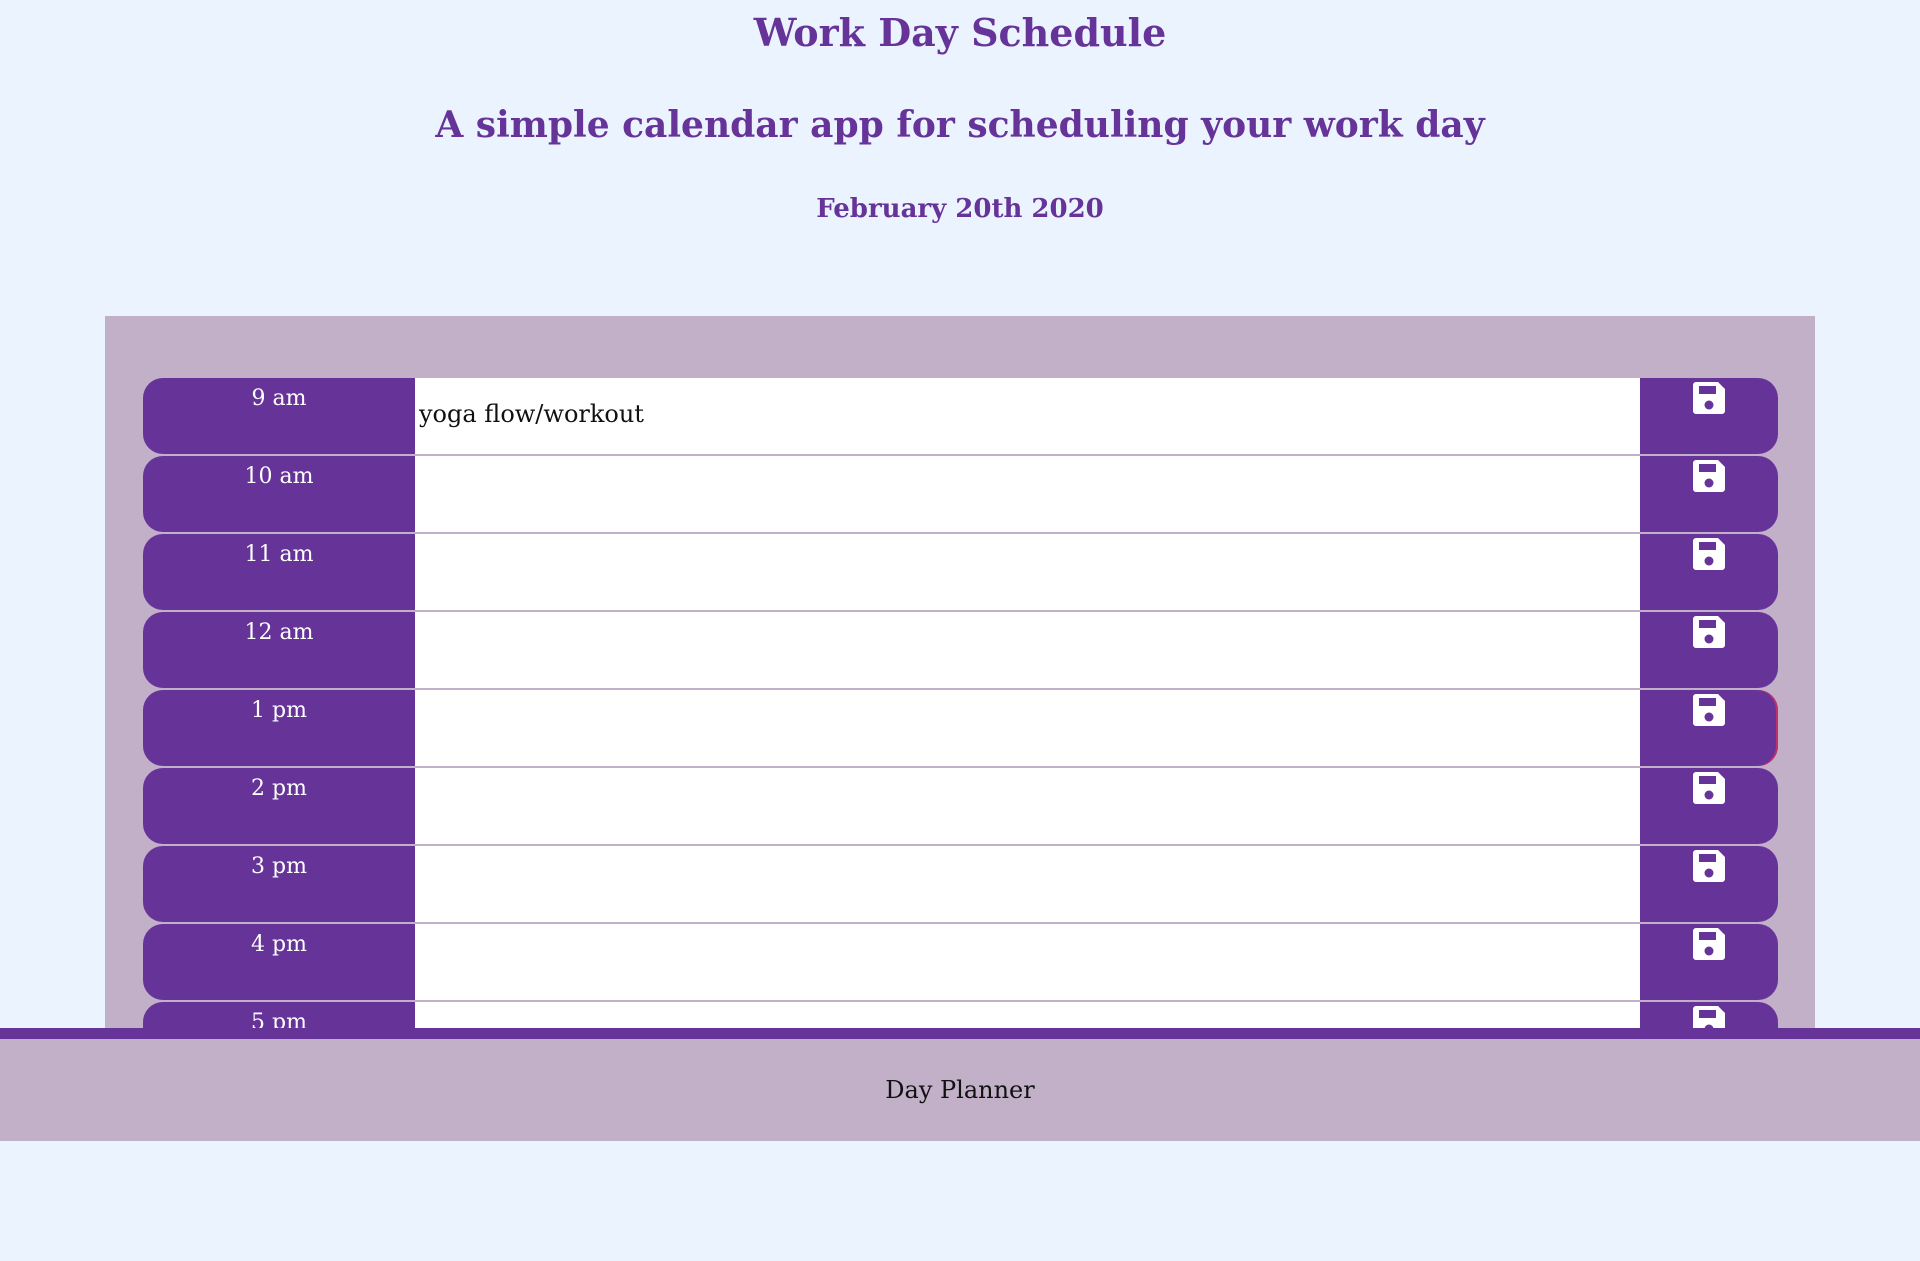 The image size is (1920, 1261). I want to click on time-block-row: 9 am yoga flow/workout, so click(960, 416).